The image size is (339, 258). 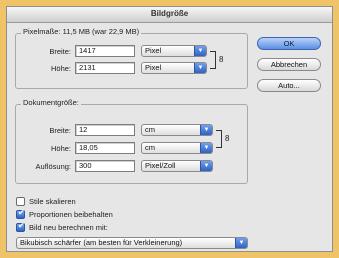 I want to click on pixel-width-unit-select: Pixel ▼, so click(x=174, y=51).